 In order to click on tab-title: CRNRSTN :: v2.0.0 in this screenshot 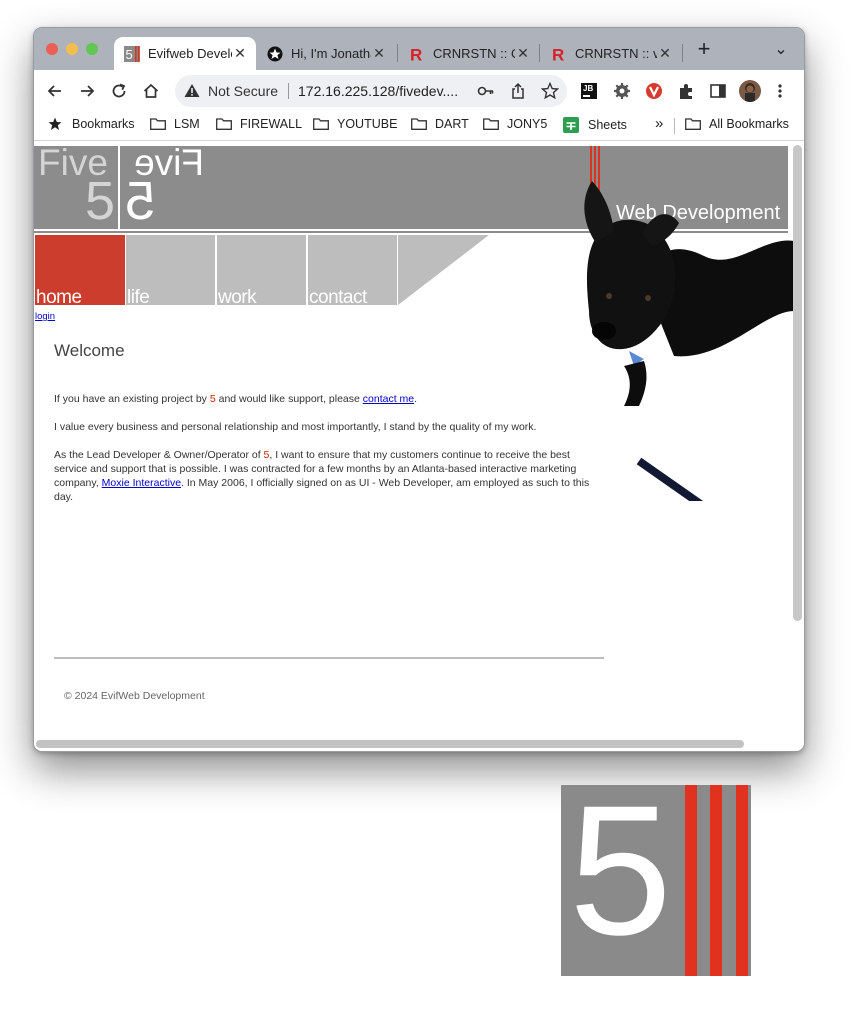, I will do `click(616, 53)`.